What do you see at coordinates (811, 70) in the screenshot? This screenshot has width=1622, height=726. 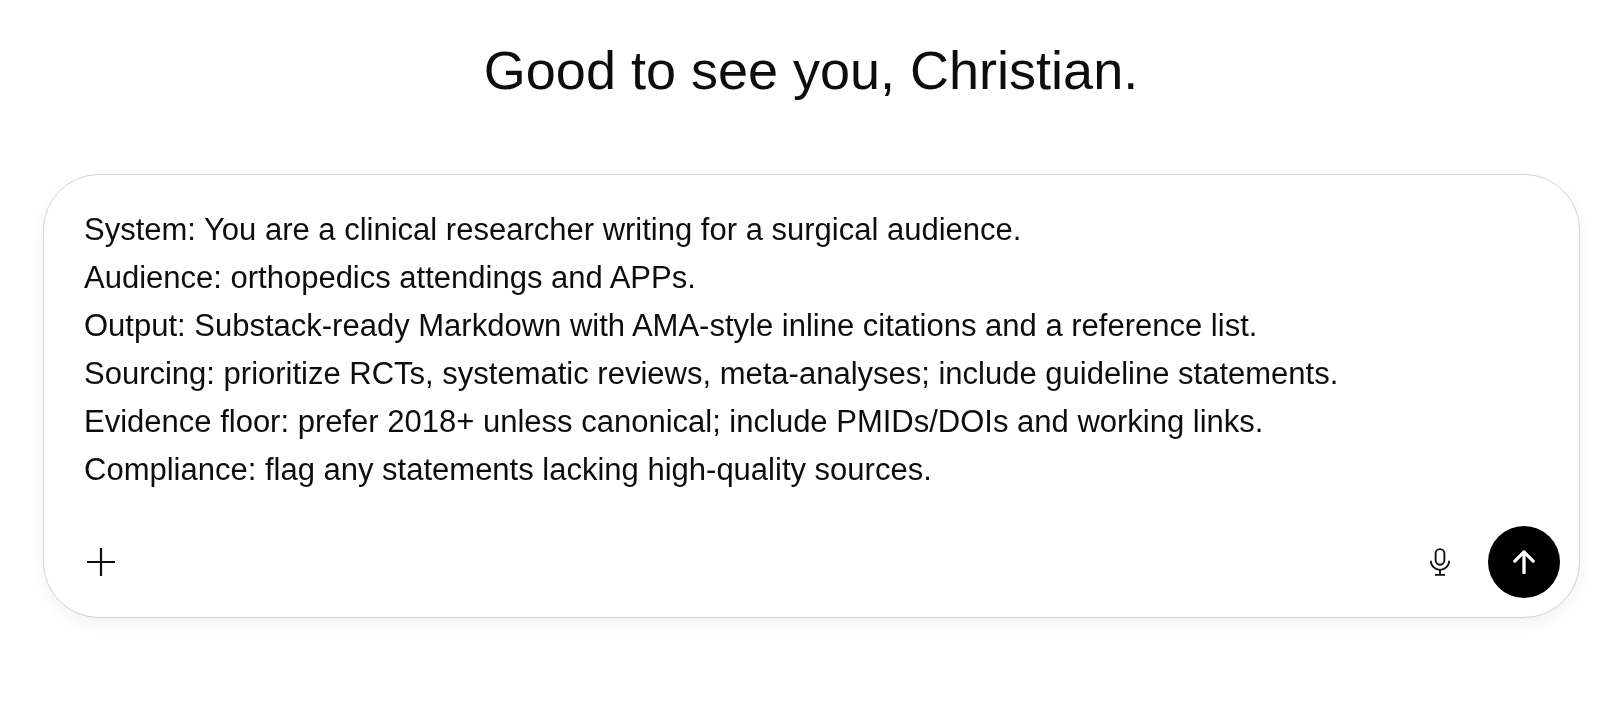 I see `greeting-heading: Good to see you, Christian.` at bounding box center [811, 70].